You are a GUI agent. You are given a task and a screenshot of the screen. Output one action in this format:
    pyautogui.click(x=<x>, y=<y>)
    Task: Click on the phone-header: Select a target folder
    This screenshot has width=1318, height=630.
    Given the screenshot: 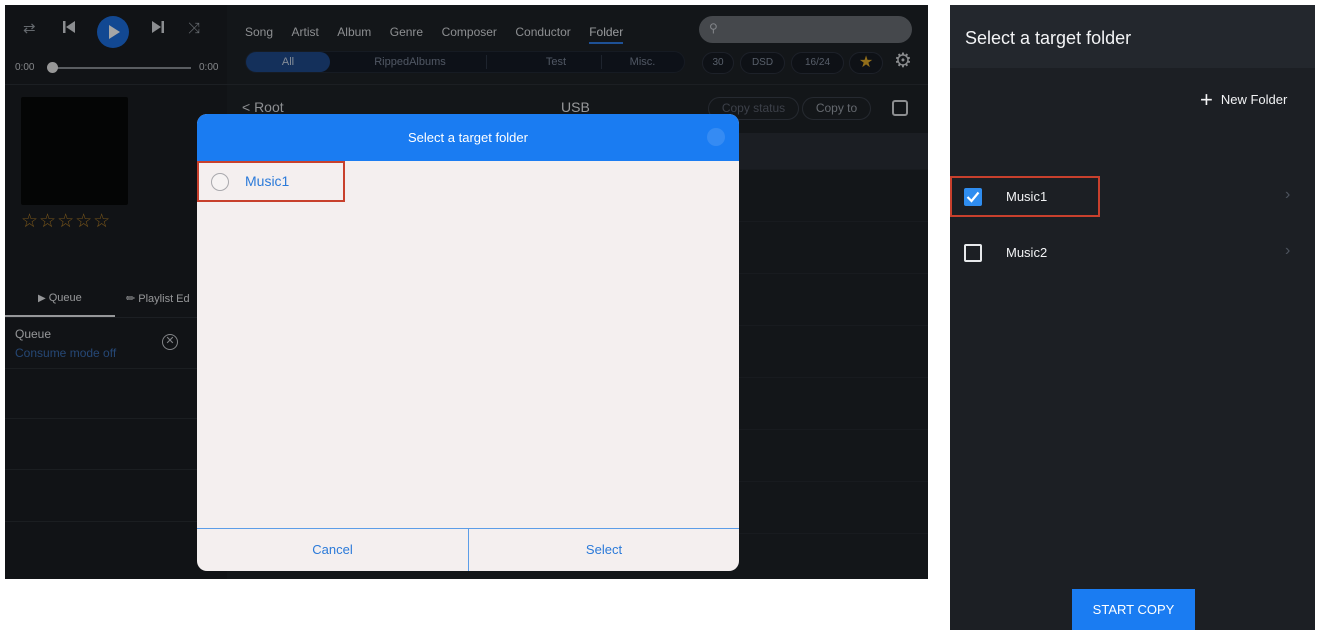 What is the action you would take?
    pyautogui.click(x=1132, y=36)
    